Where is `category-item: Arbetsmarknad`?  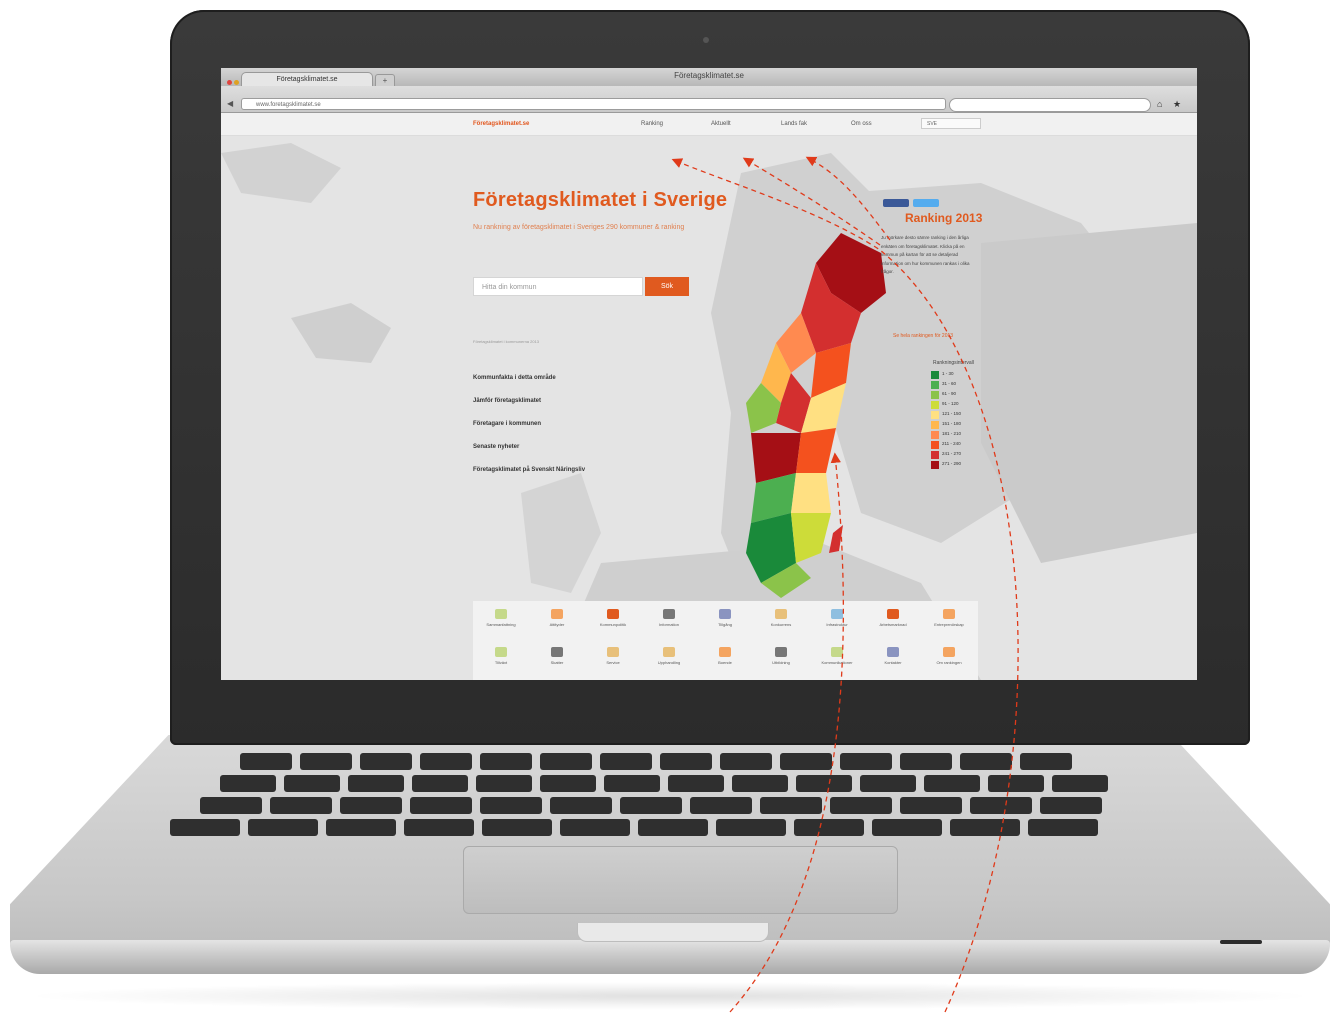
category-item: Arbetsmarknad is located at coordinates (893, 618).